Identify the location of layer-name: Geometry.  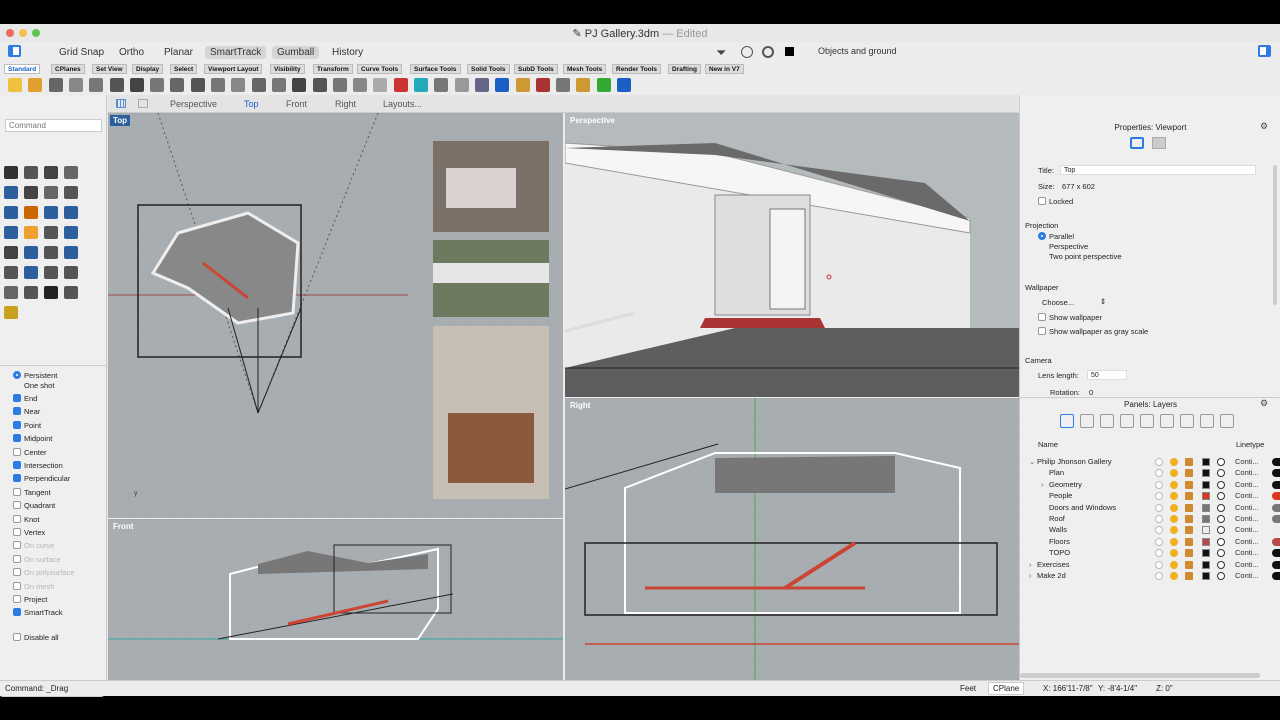
(1065, 484).